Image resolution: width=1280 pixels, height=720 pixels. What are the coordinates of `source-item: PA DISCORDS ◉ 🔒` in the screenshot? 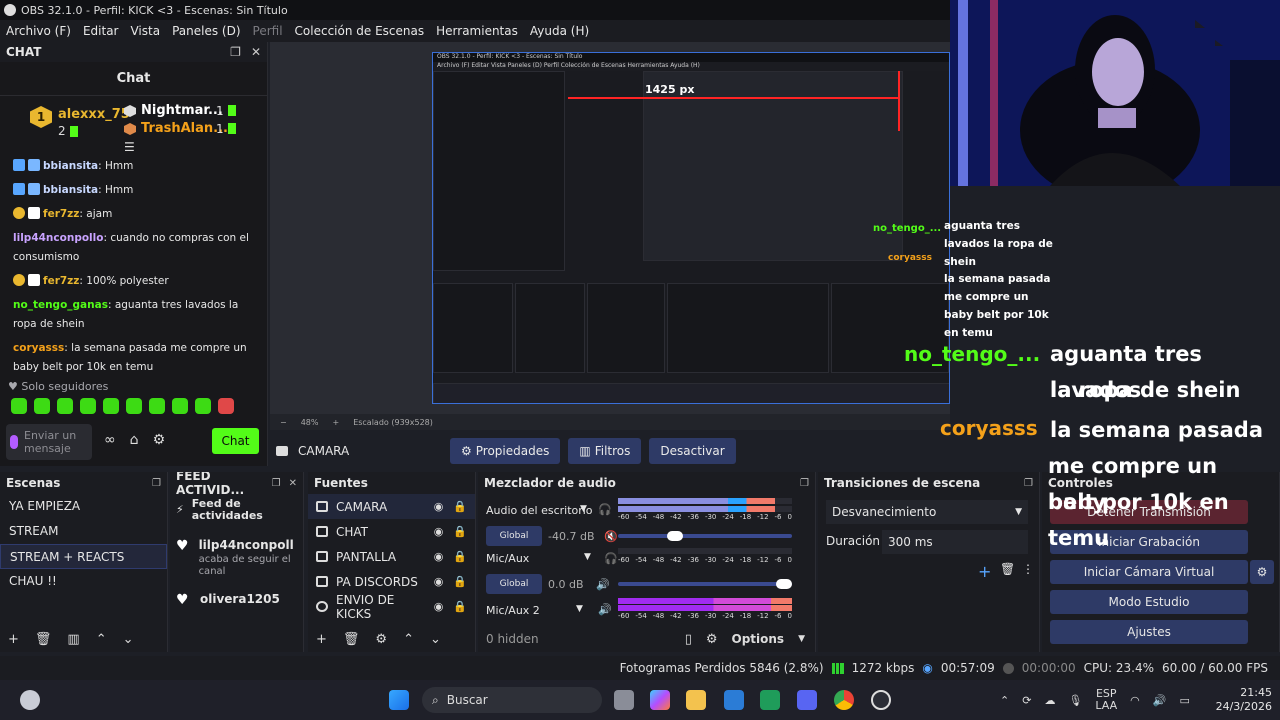 It's located at (391, 581).